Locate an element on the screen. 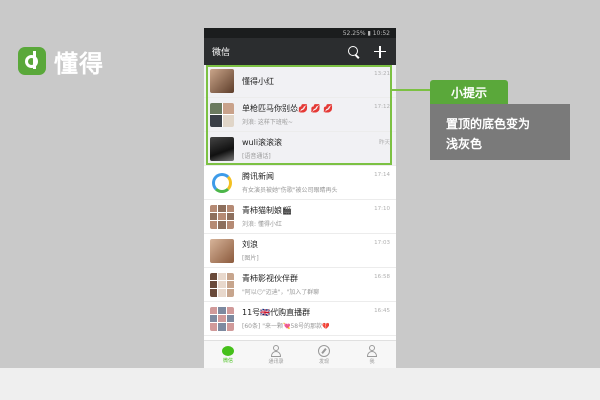 Image resolution: width=600 pixels, height=400 pixels. tab-label: 发现 is located at coordinates (323, 361).